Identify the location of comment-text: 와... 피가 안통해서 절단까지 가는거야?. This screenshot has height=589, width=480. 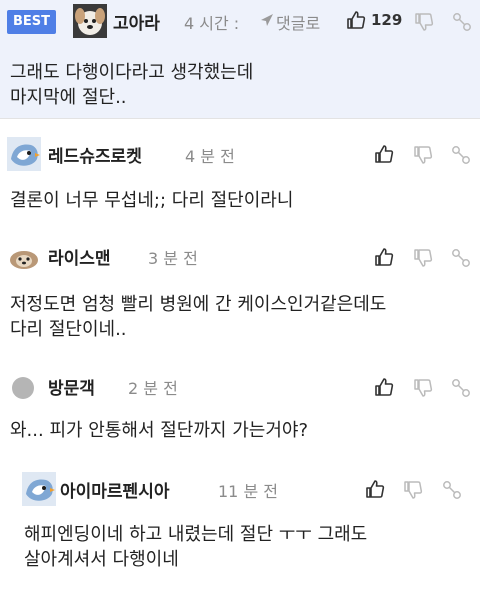
(242, 430).